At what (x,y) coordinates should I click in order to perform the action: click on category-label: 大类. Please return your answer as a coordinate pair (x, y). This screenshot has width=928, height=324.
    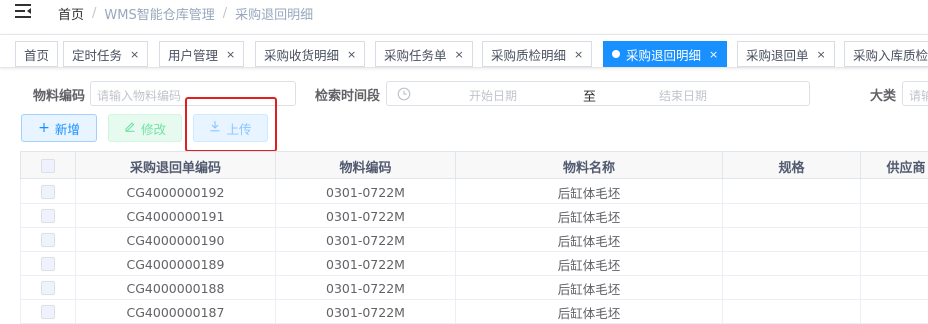
    Looking at the image, I should click on (883, 96).